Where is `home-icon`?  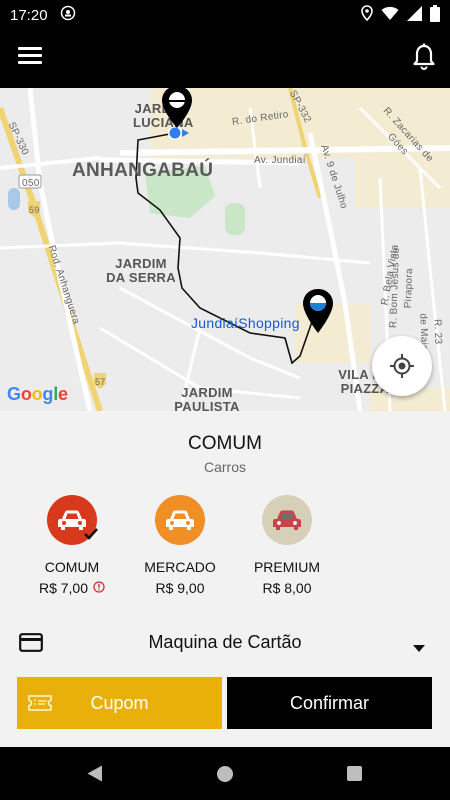
home-icon is located at coordinates (225, 774).